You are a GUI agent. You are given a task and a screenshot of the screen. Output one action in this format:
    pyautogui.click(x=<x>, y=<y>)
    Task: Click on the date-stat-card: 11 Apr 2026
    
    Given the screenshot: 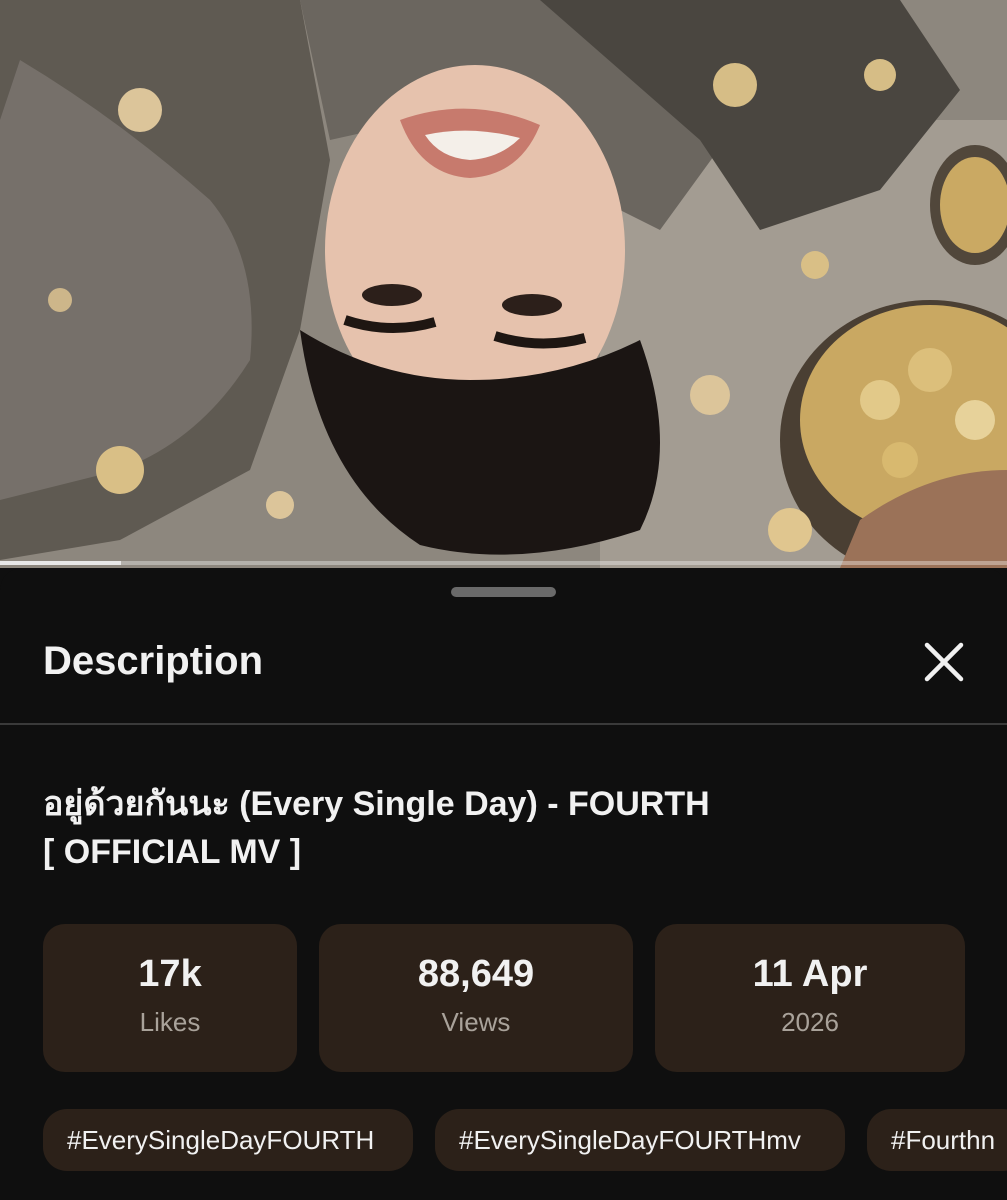 What is the action you would take?
    pyautogui.click(x=810, y=998)
    